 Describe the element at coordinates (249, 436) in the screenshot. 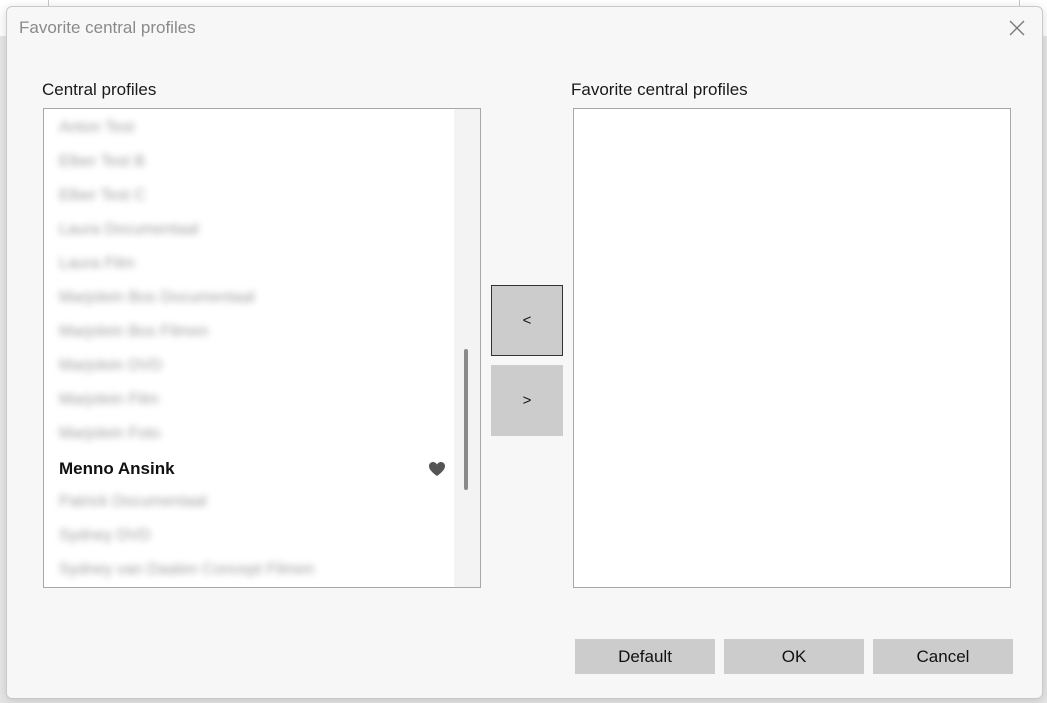

I see `list-item: Marjolein Foto` at that location.